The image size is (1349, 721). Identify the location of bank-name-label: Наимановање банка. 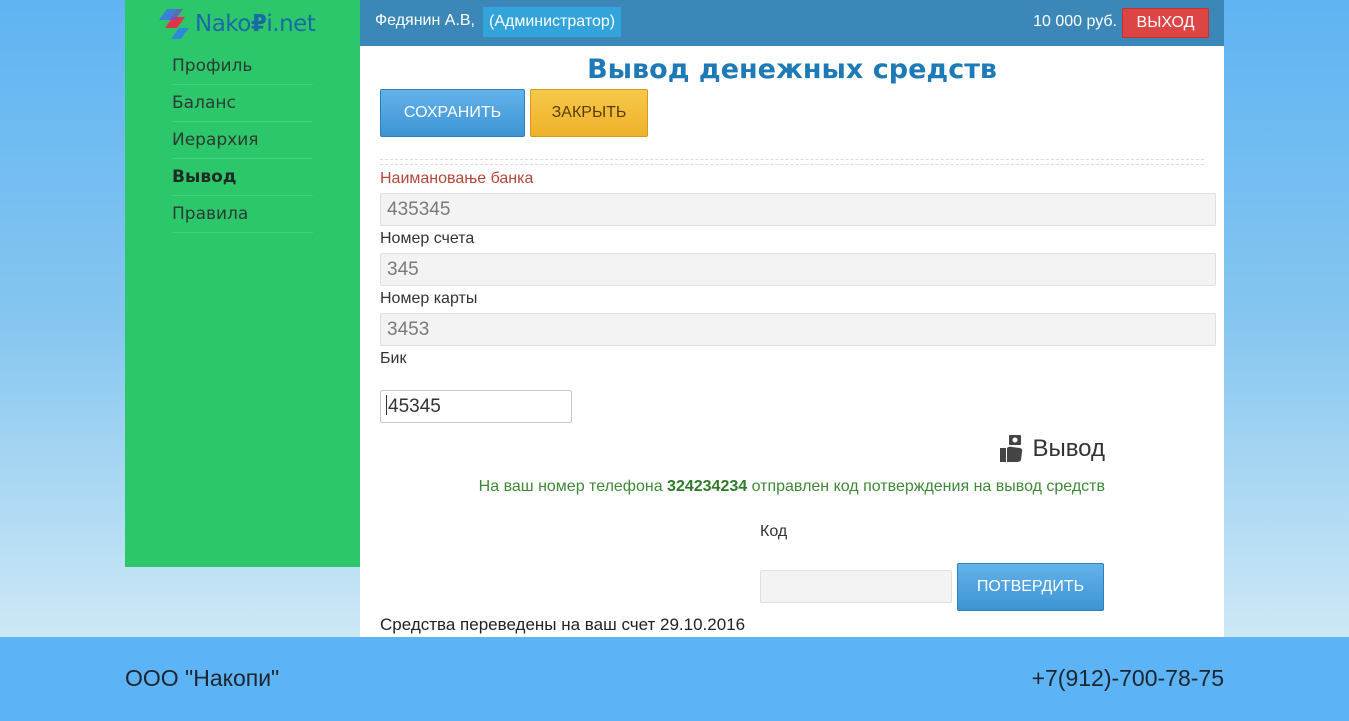
(457, 178).